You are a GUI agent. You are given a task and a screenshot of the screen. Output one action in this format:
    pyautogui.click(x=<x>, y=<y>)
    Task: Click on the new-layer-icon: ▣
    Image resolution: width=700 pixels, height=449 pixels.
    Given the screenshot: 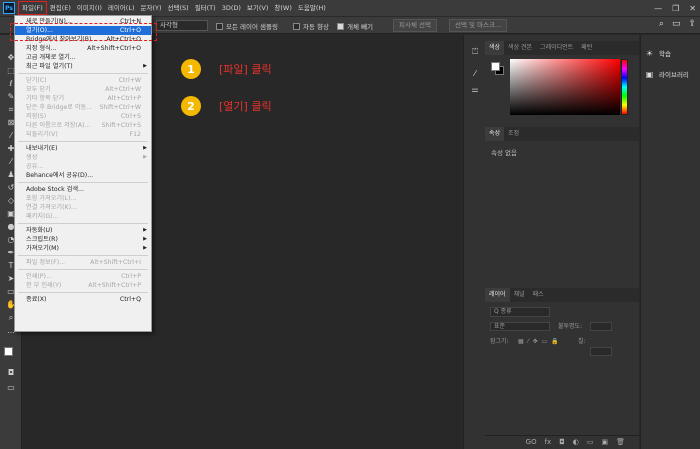 What is the action you would take?
    pyautogui.click(x=604, y=442)
    